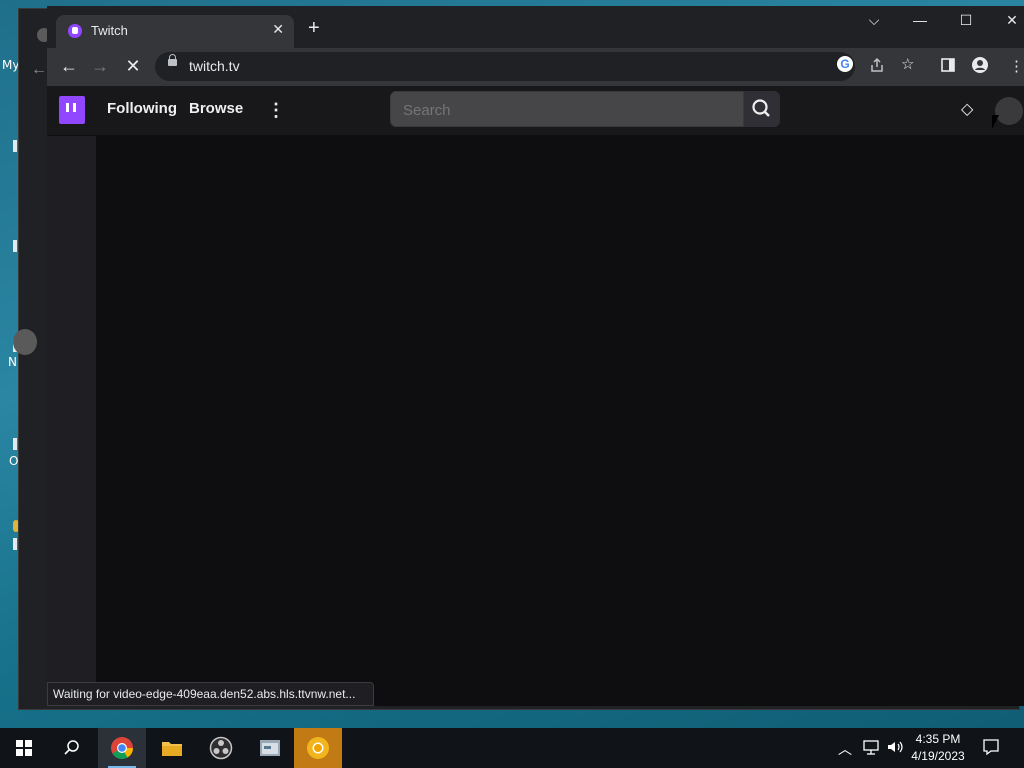 This screenshot has width=1024, height=768. What do you see at coordinates (69, 66) in the screenshot?
I see `back-button: ←` at bounding box center [69, 66].